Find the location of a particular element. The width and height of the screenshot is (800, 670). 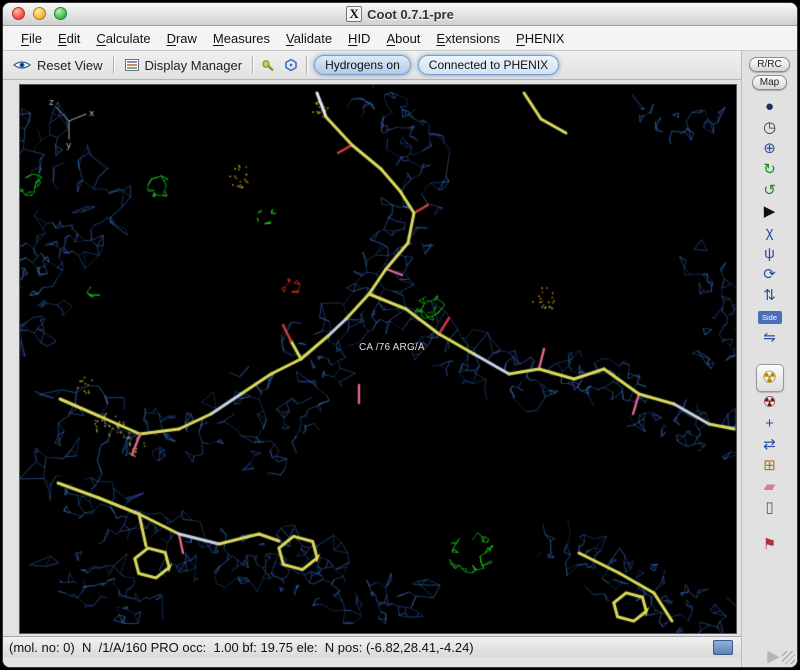

menu-phenix: PHENIX is located at coordinates (540, 38).